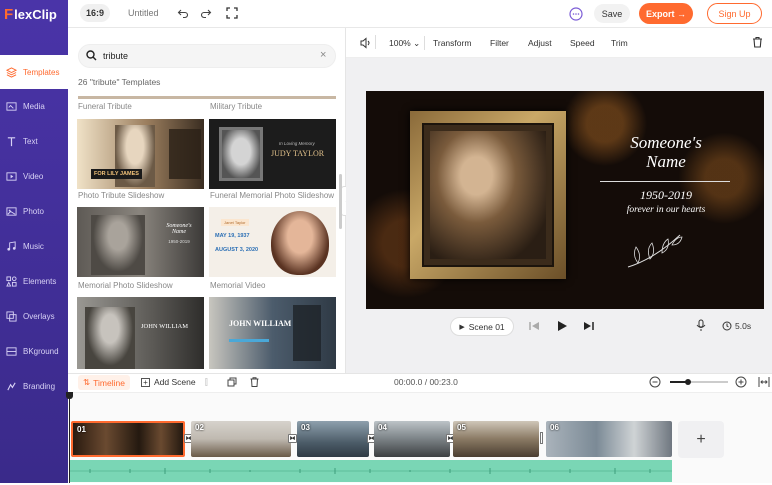  What do you see at coordinates (175, 382) in the screenshot?
I see `add-scene-label: Add Scene` at bounding box center [175, 382].